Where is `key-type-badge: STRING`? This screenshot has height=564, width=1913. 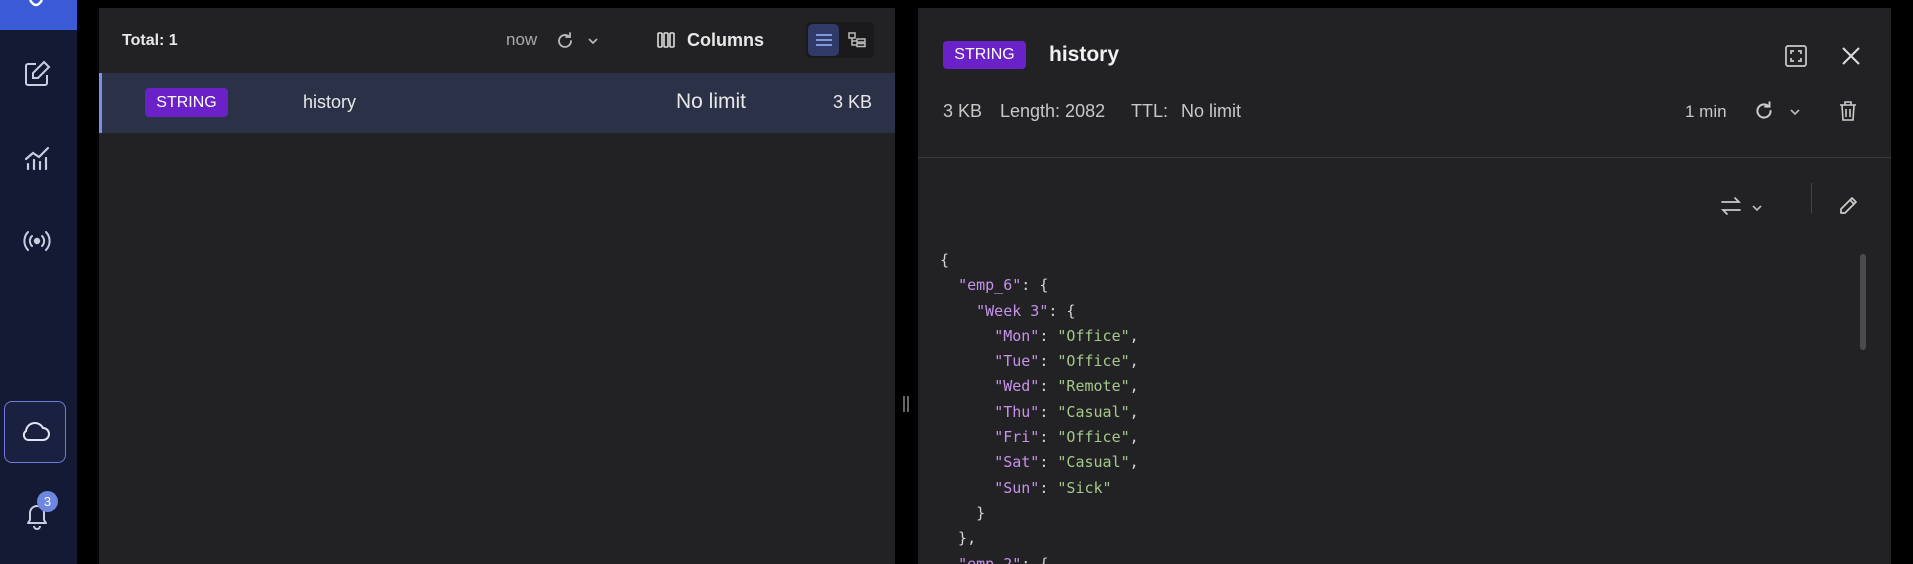
key-type-badge: STRING is located at coordinates (186, 102).